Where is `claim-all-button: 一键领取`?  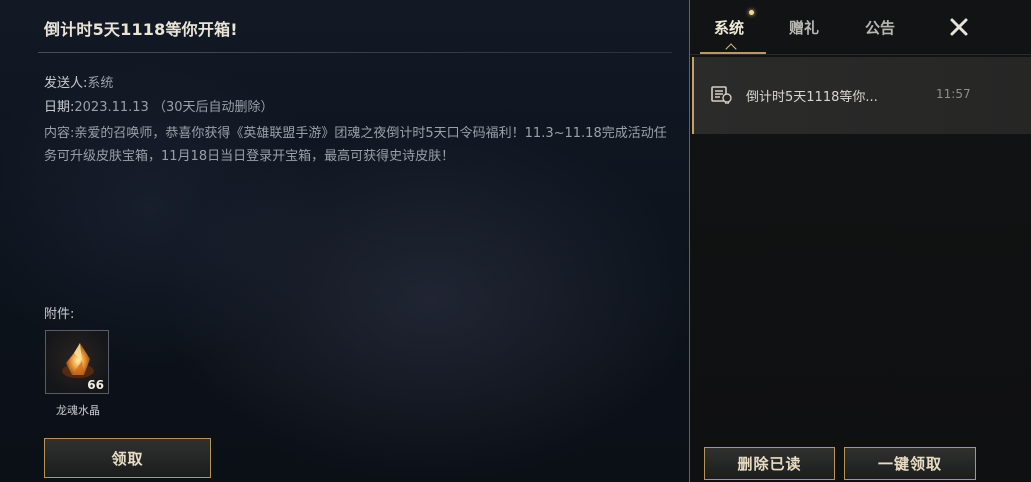
claim-all-button: 一键领取 is located at coordinates (910, 463).